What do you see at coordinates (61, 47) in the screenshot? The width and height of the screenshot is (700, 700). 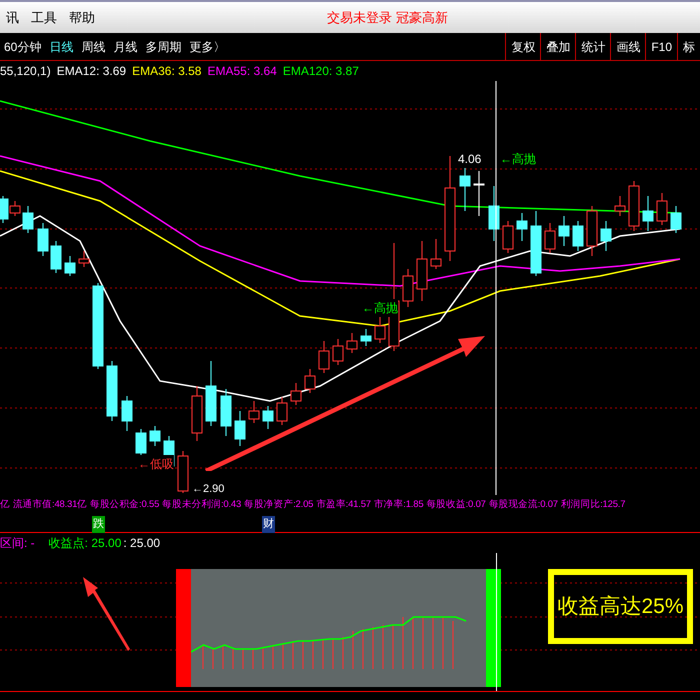 I see `period-tab: 日线` at bounding box center [61, 47].